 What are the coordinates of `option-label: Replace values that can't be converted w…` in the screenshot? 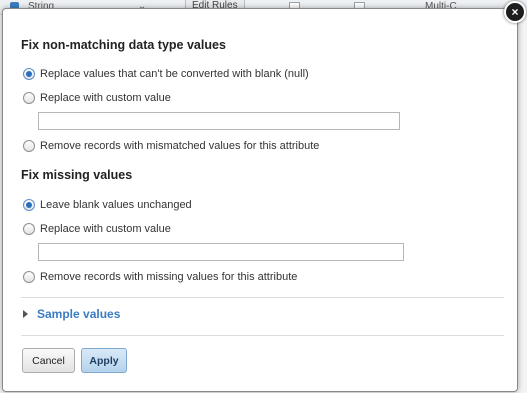 It's located at (174, 74).